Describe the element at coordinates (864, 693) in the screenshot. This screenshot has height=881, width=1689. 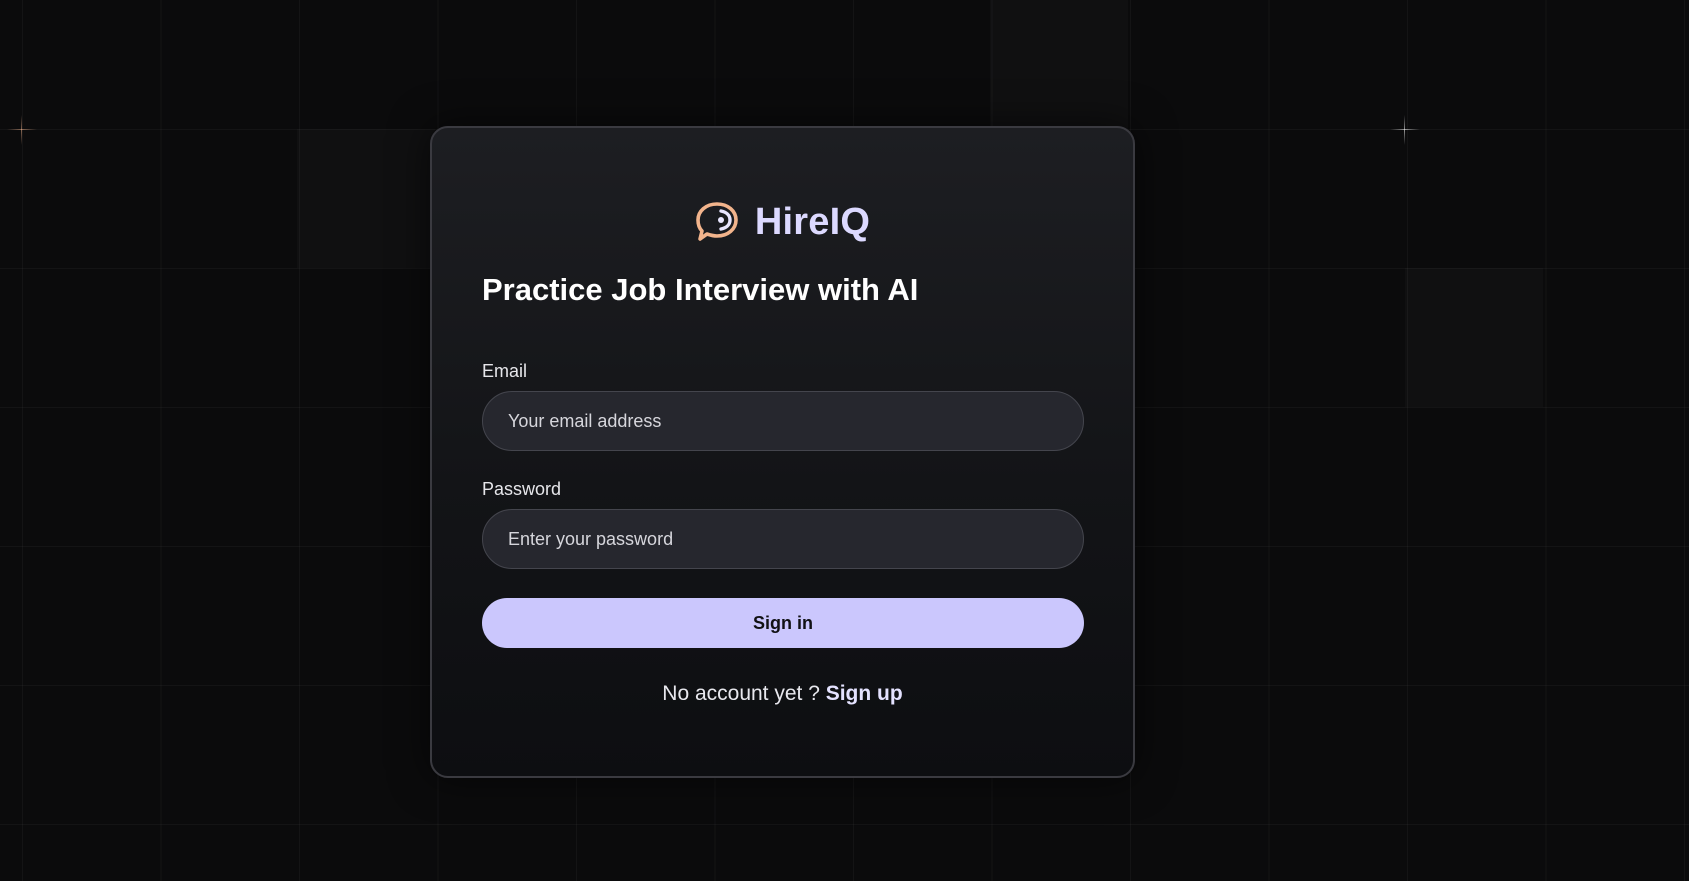
I see `sign-up-link: Sign up` at that location.